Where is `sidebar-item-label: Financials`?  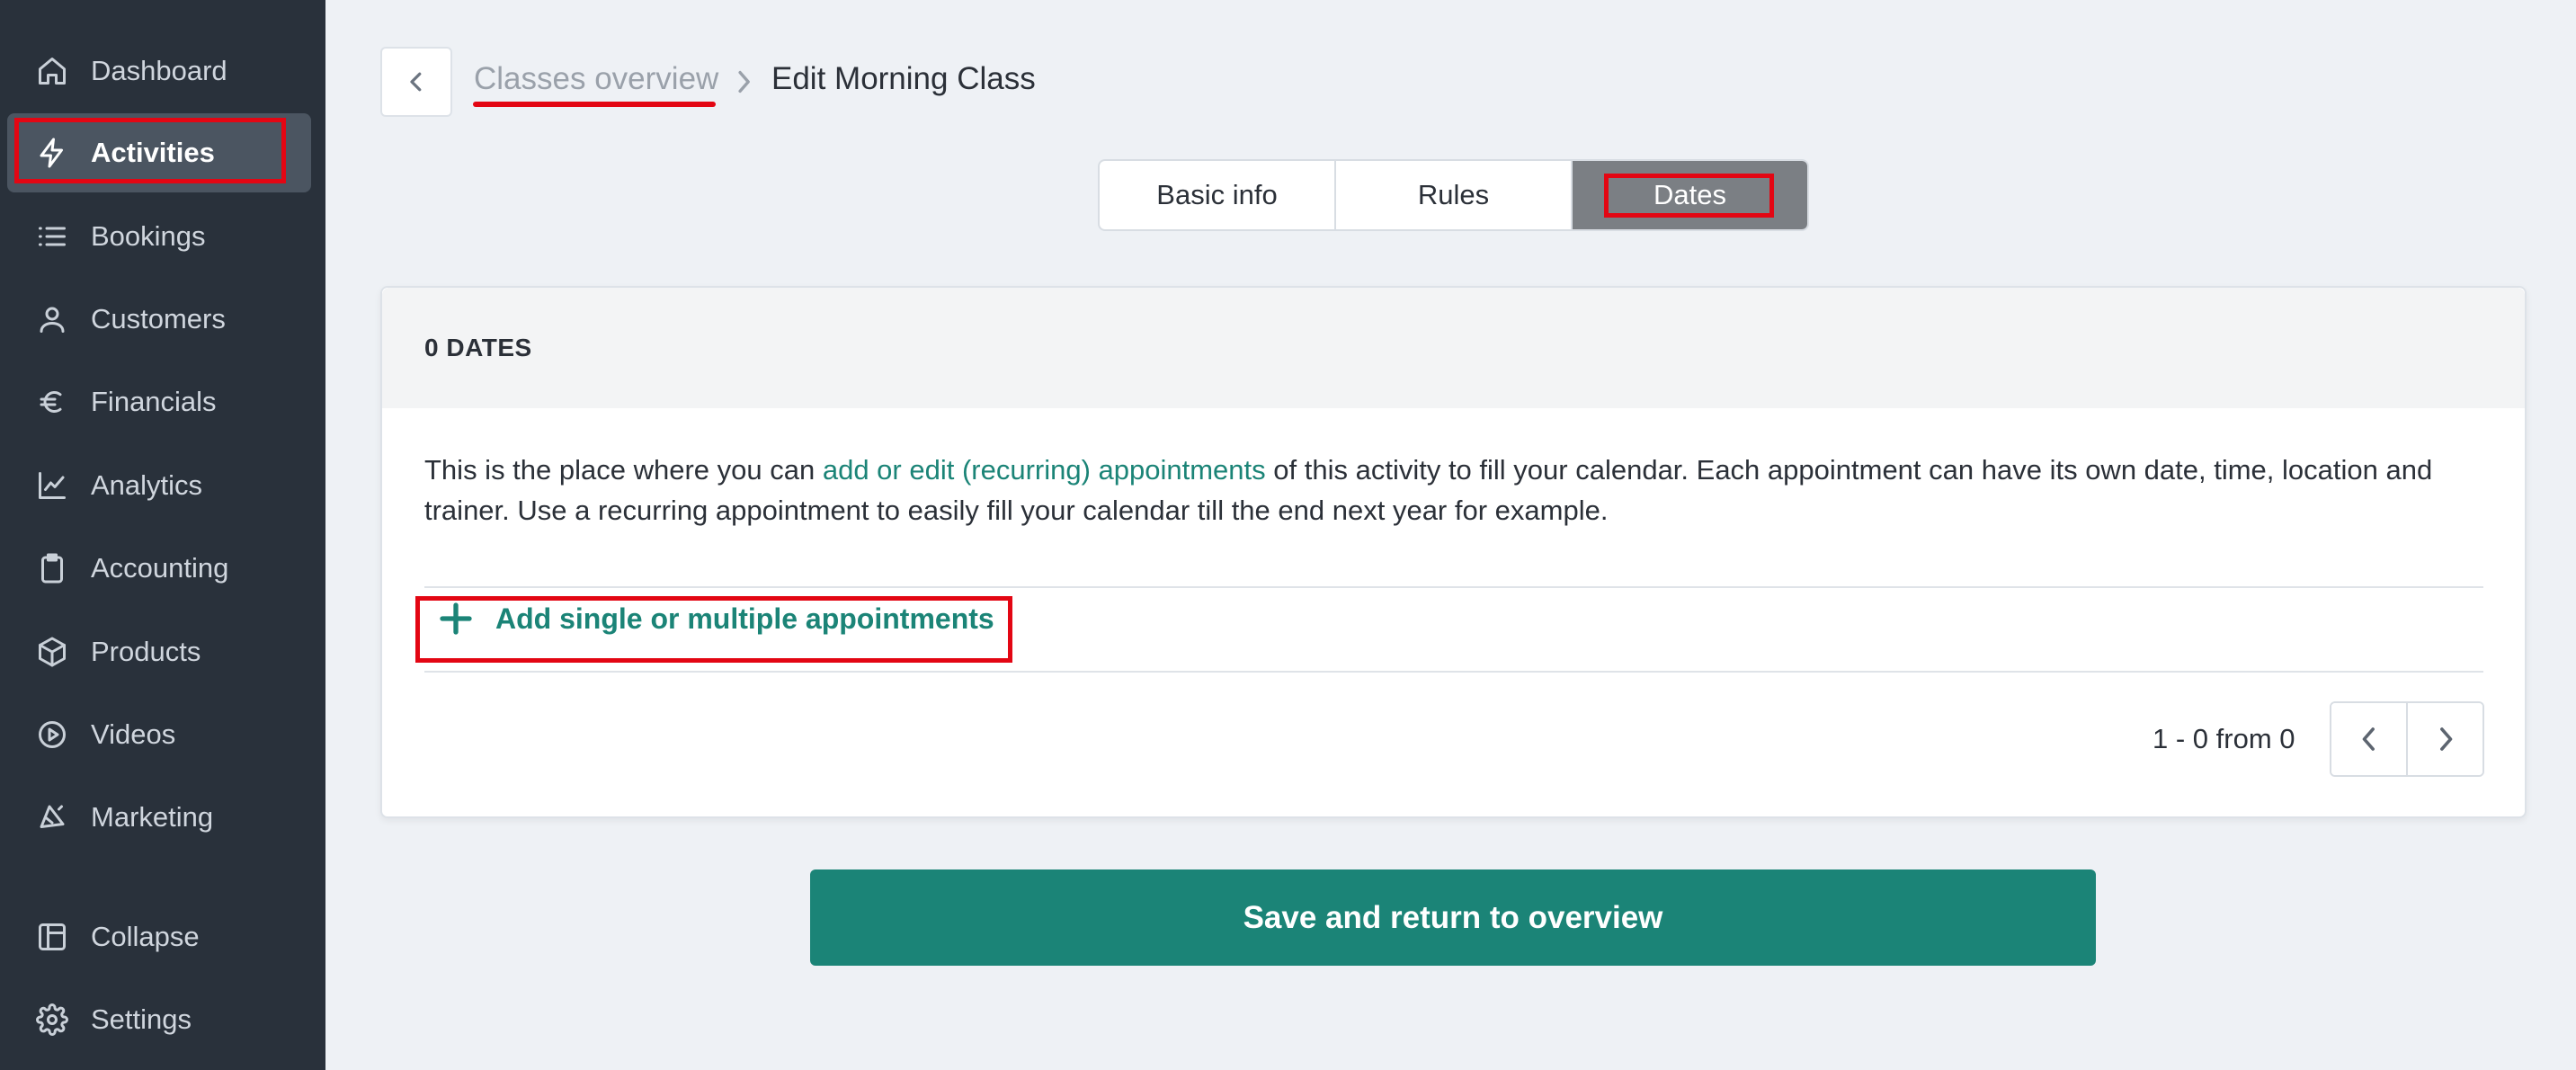 sidebar-item-label: Financials is located at coordinates (154, 401).